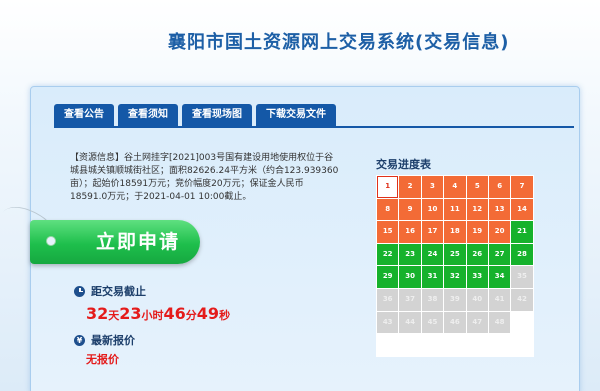 The image size is (600, 391). What do you see at coordinates (477, 299) in the screenshot?
I see `progress-cell-40: 40` at bounding box center [477, 299].